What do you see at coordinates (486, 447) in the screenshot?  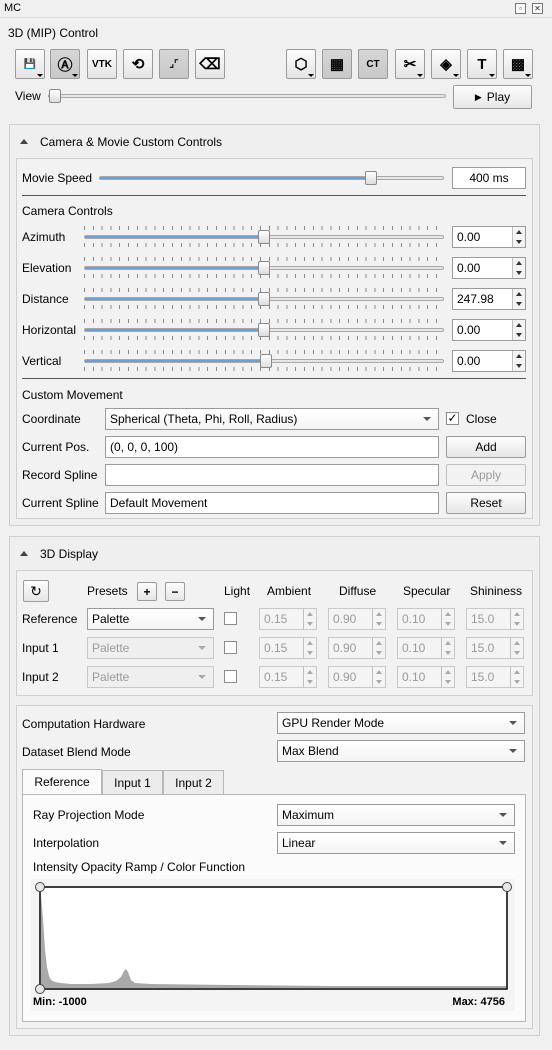 I see `add-button: Add` at bounding box center [486, 447].